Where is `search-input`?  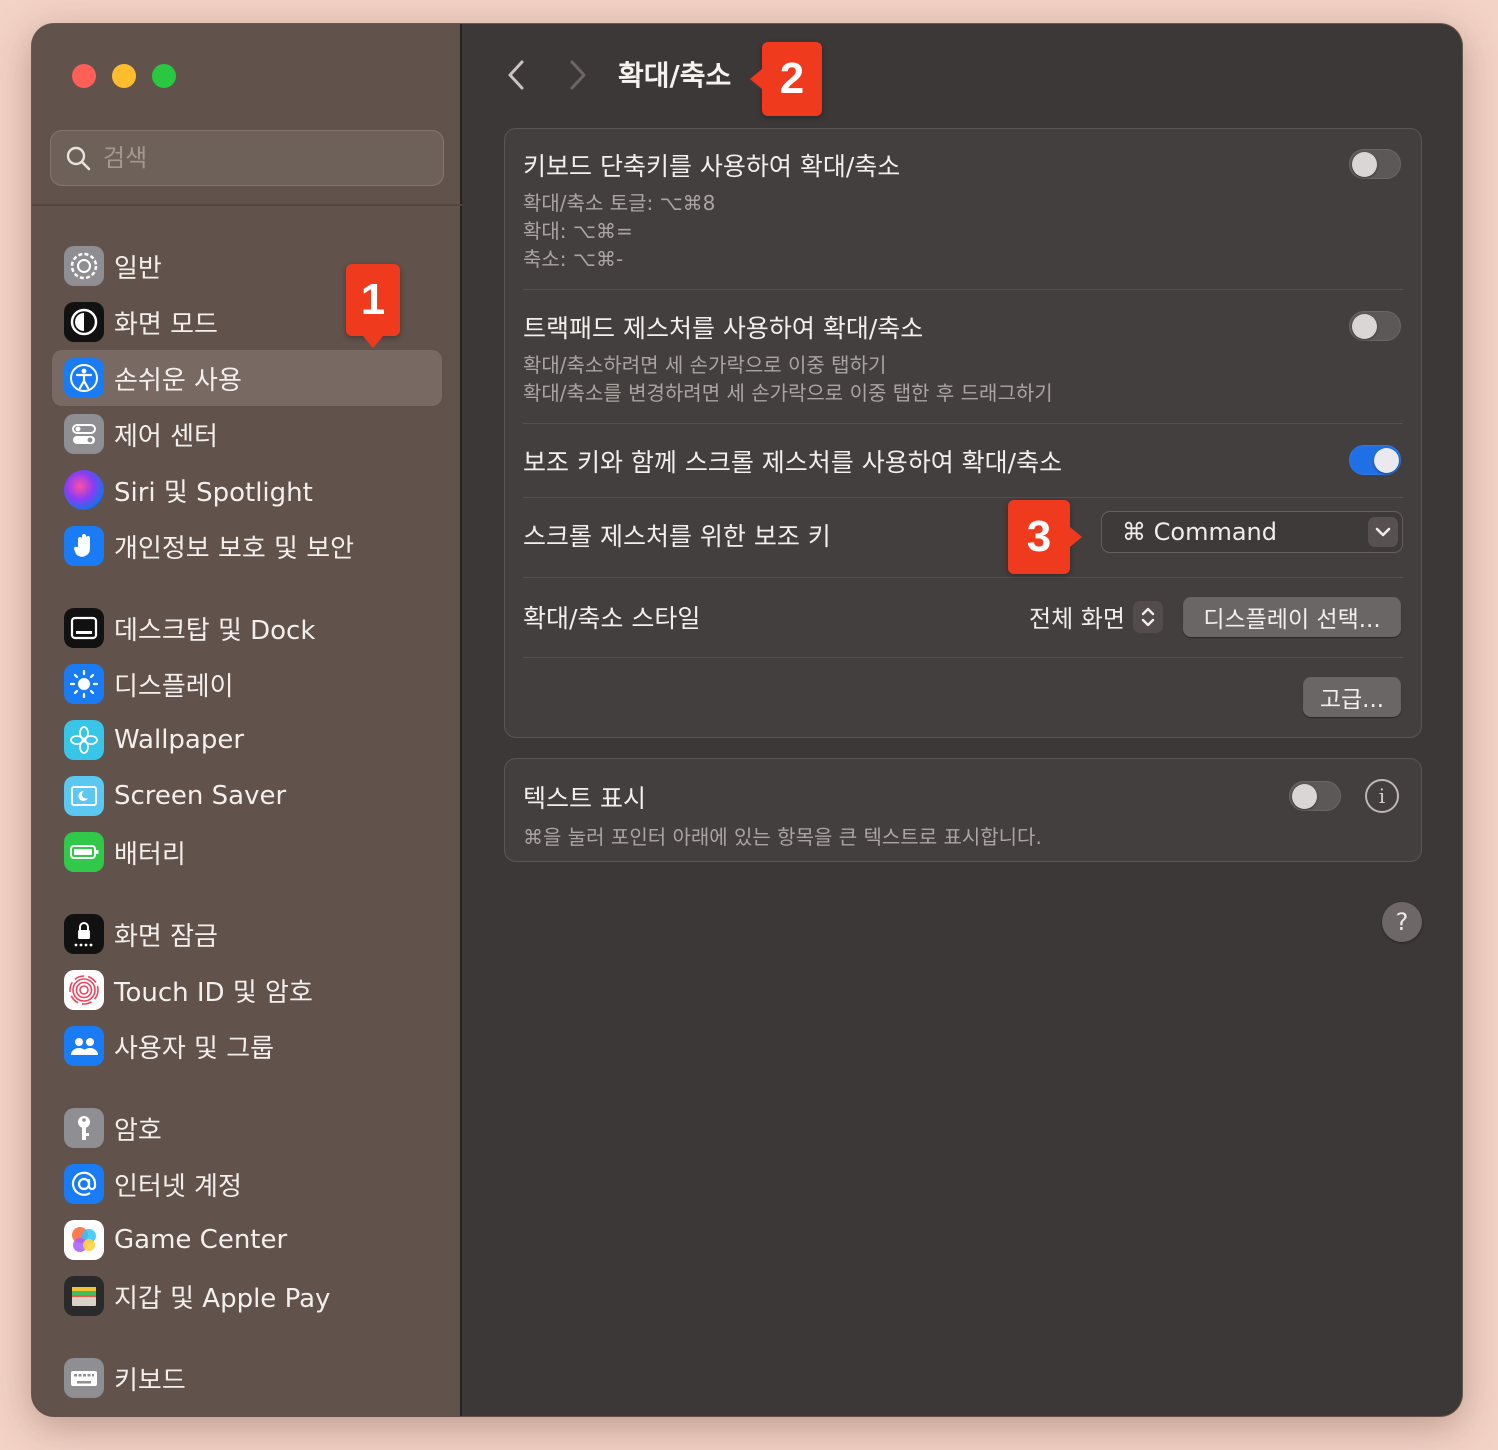
search-input is located at coordinates (263, 158).